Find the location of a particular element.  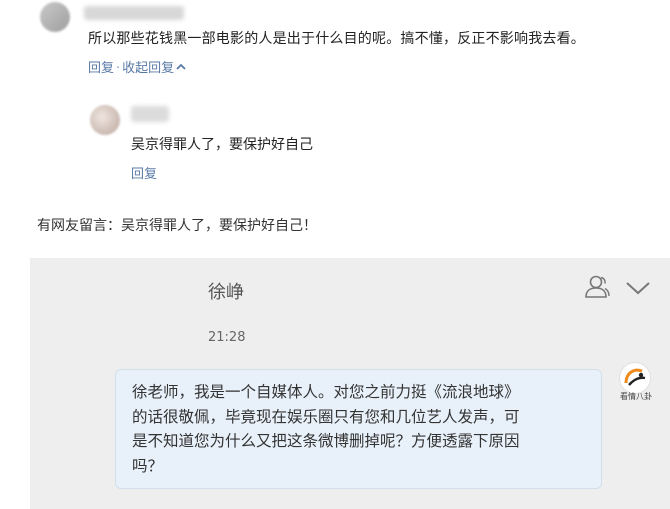

user-group-icon is located at coordinates (597, 287).